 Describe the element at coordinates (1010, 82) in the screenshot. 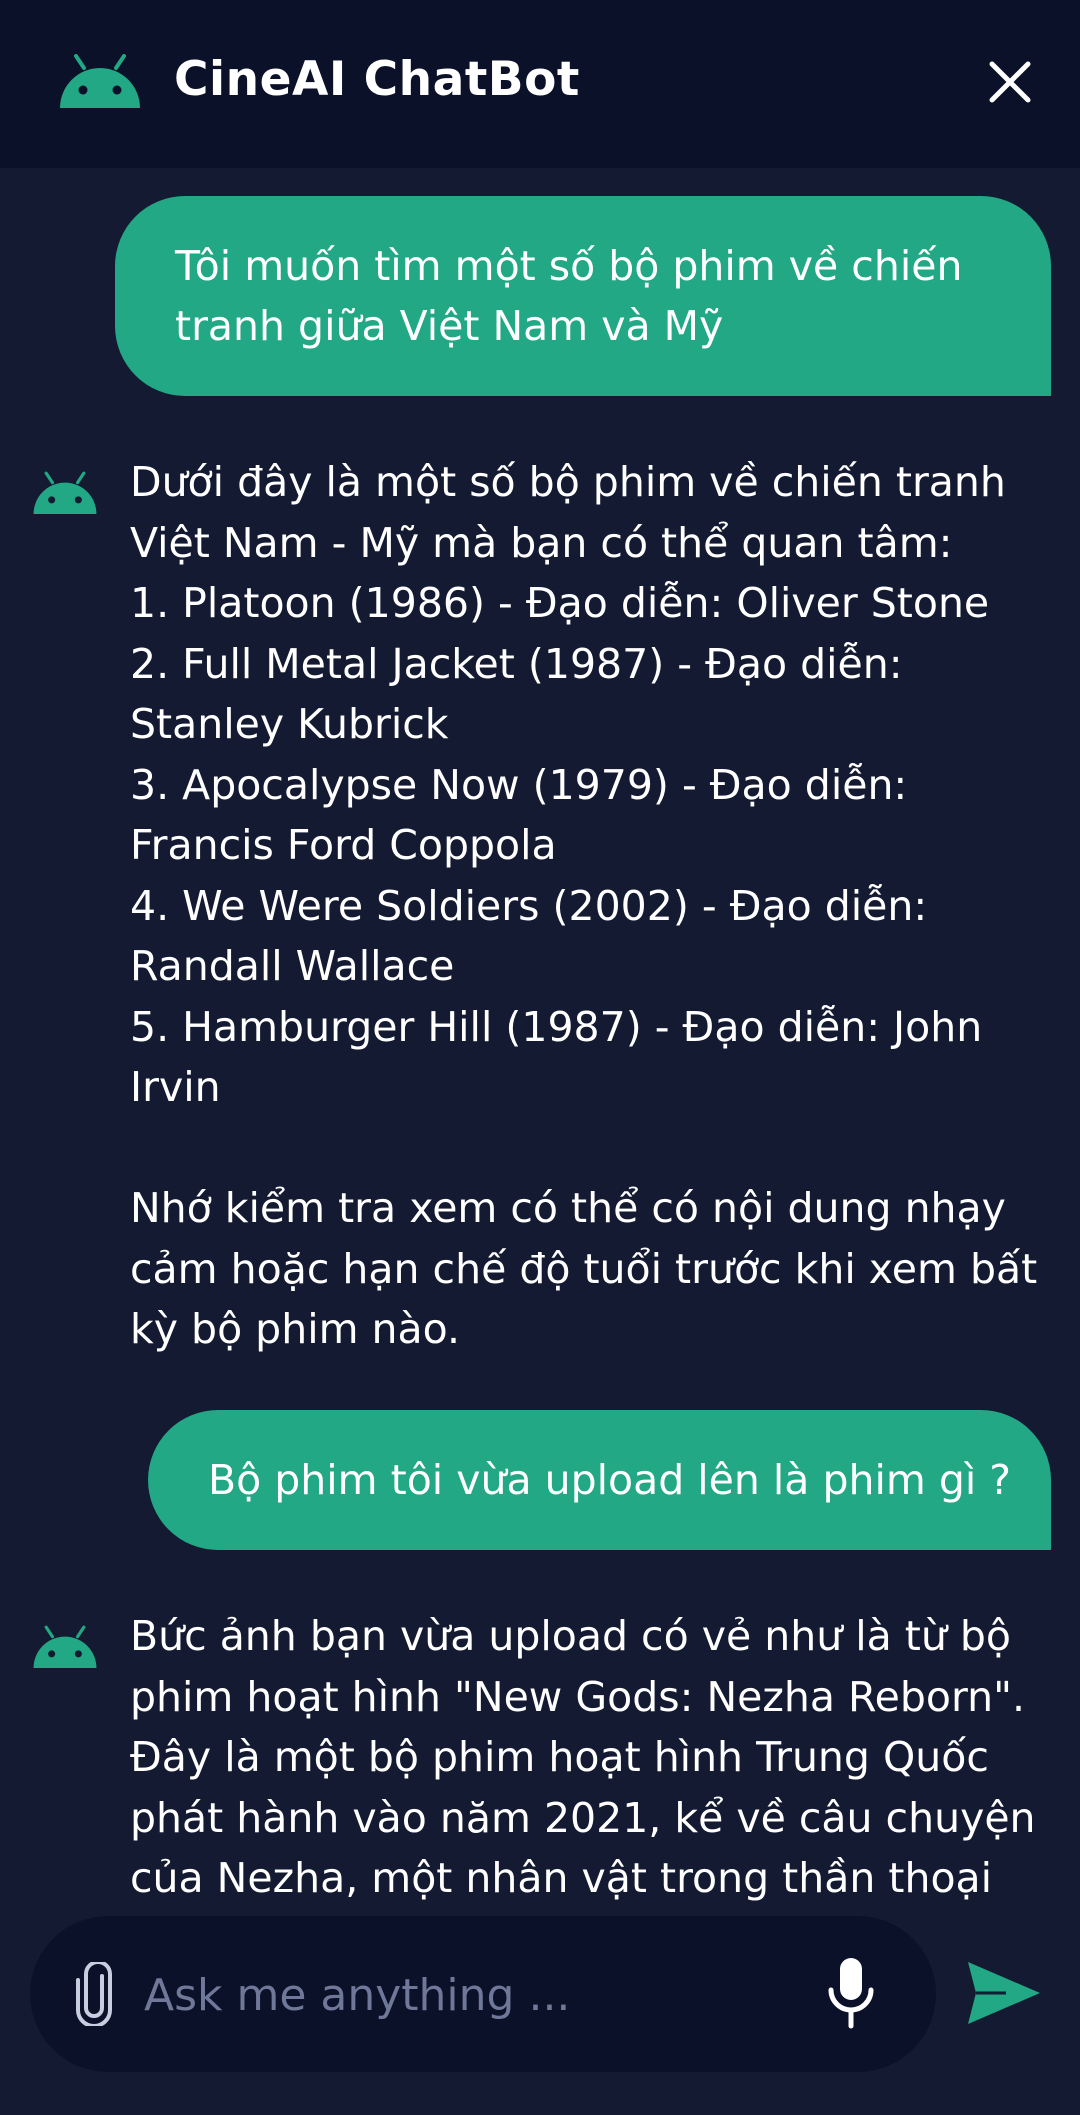

I see `close-icon` at that location.